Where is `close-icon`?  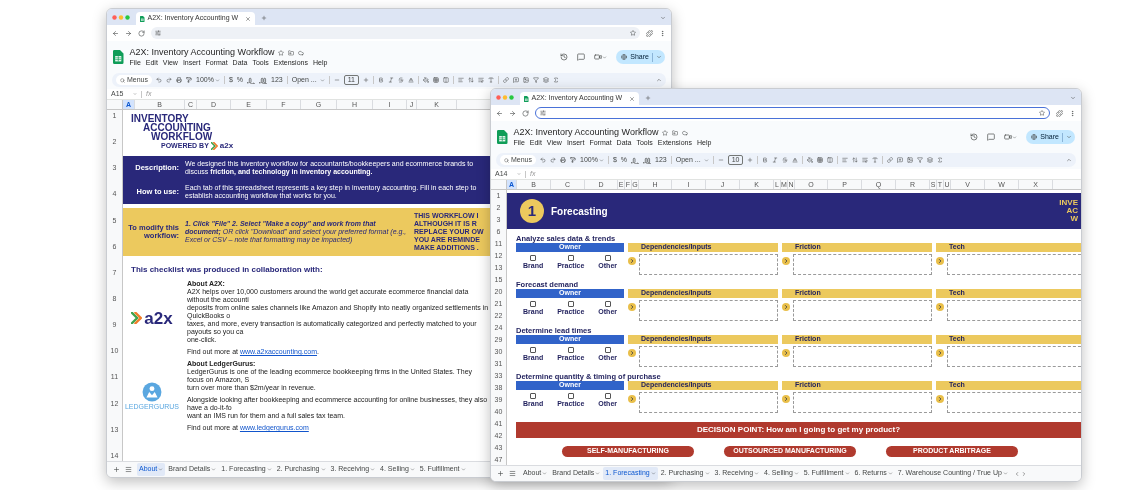
close-icon is located at coordinates (632, 98).